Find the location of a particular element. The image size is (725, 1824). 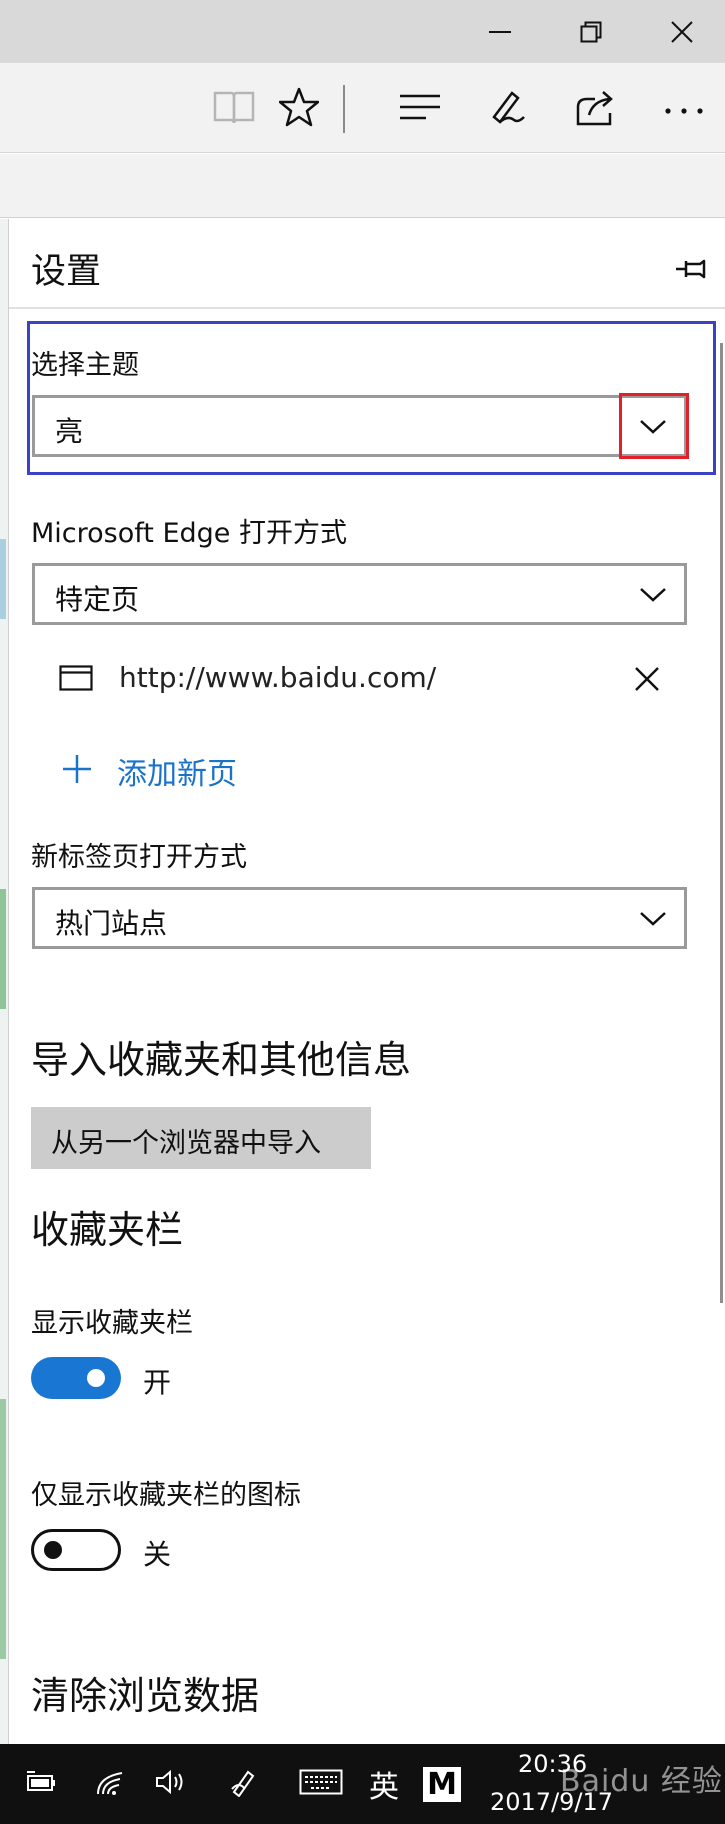

ime-language-button: 英 is located at coordinates (384, 1784).